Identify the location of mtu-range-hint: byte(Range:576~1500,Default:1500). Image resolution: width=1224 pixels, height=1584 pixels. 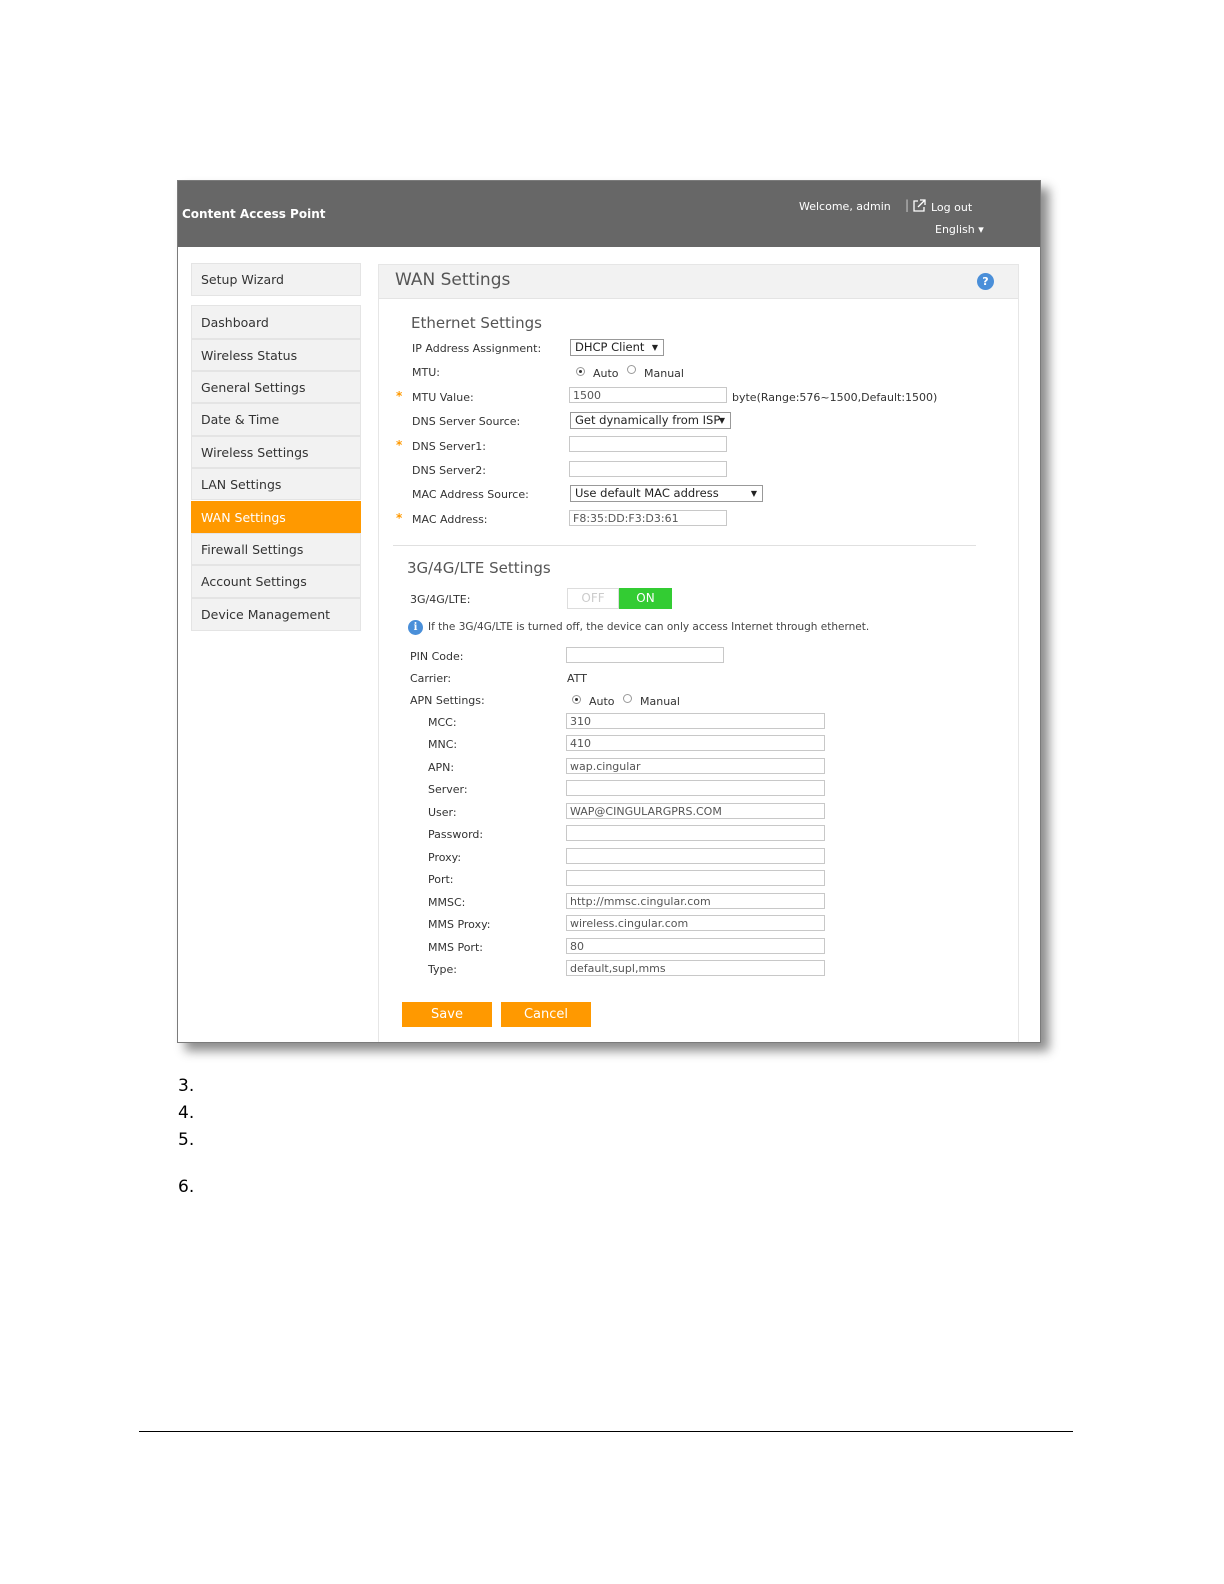
(835, 397).